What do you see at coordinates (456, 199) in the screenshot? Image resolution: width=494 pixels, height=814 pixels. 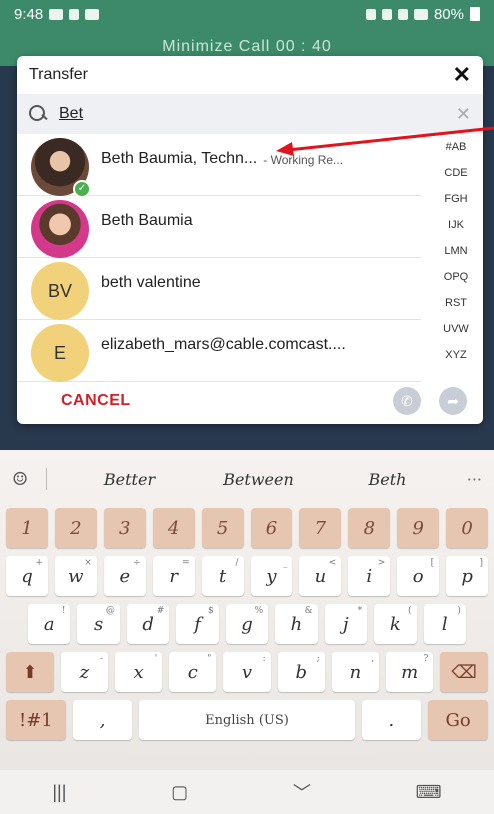 I see `alpha-index-item: FGH` at bounding box center [456, 199].